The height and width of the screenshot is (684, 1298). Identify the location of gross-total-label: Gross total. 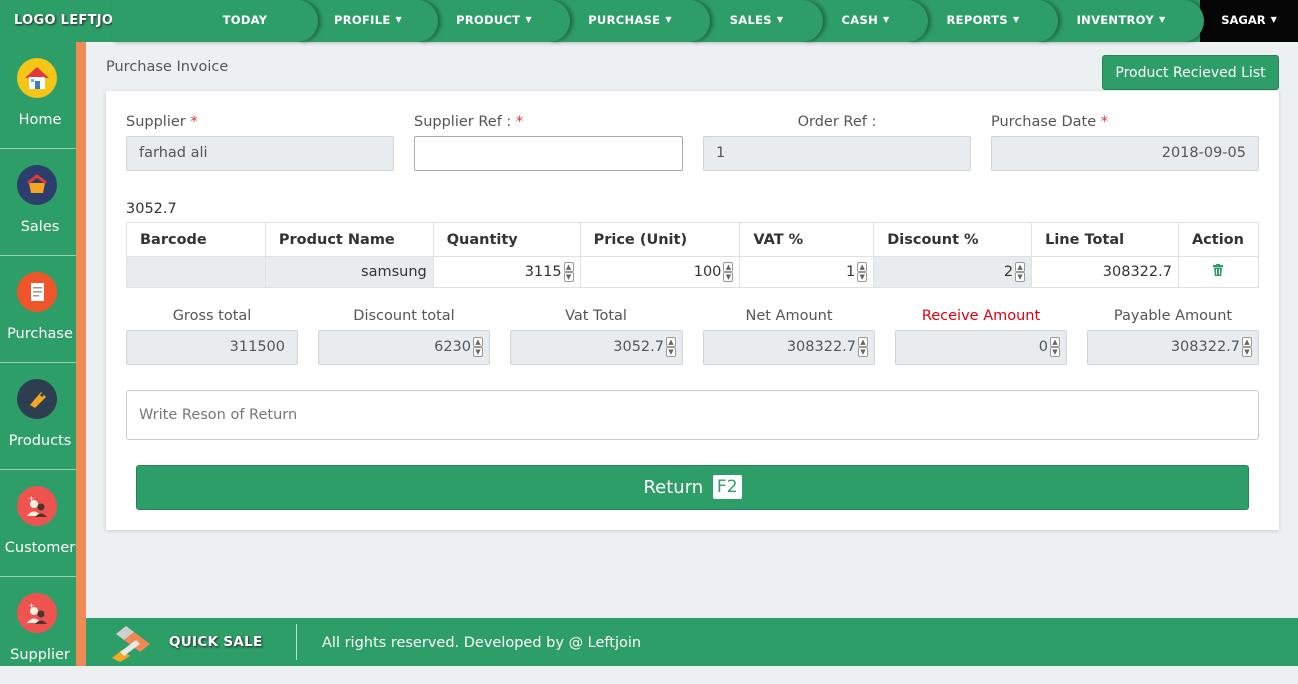
(212, 316).